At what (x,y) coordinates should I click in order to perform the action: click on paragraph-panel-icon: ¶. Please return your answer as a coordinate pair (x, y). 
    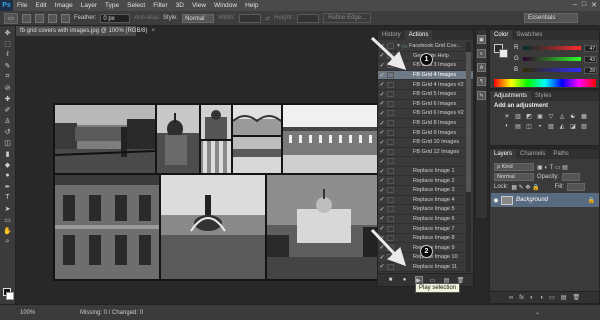
    Looking at the image, I should click on (481, 81).